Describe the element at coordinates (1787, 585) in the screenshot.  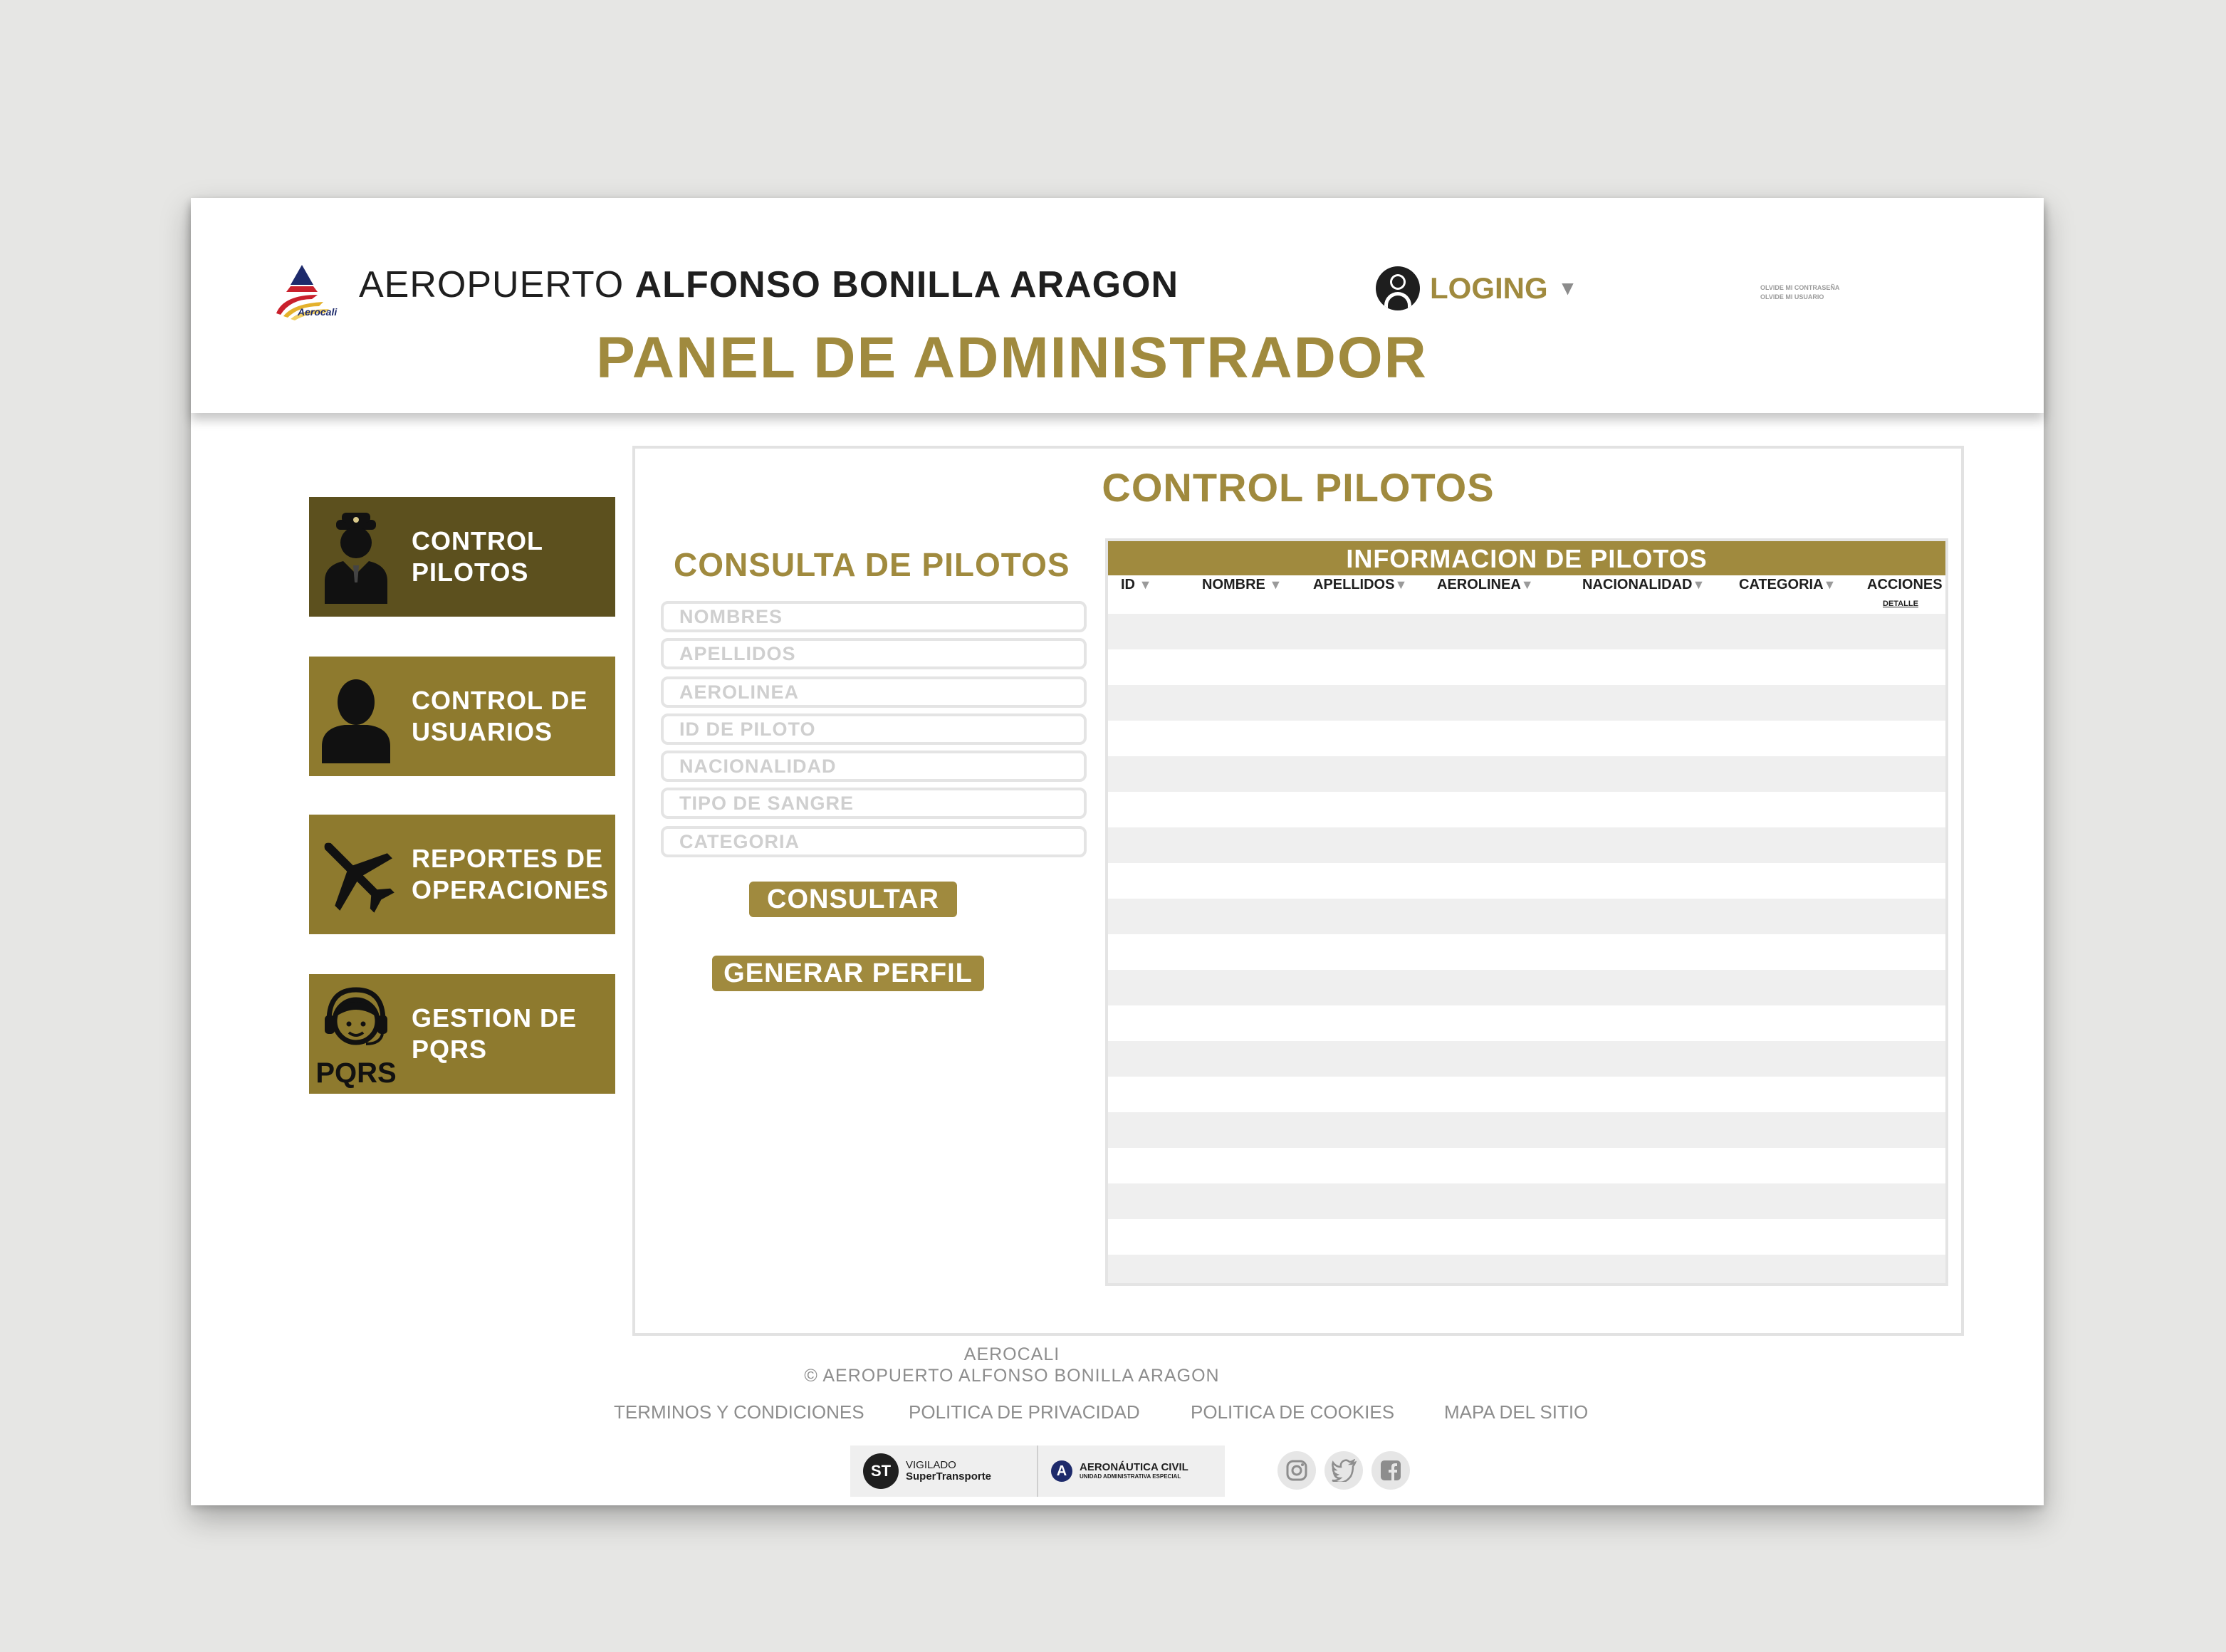
I see `column-header-categoria: CATEGORIA▼` at that location.